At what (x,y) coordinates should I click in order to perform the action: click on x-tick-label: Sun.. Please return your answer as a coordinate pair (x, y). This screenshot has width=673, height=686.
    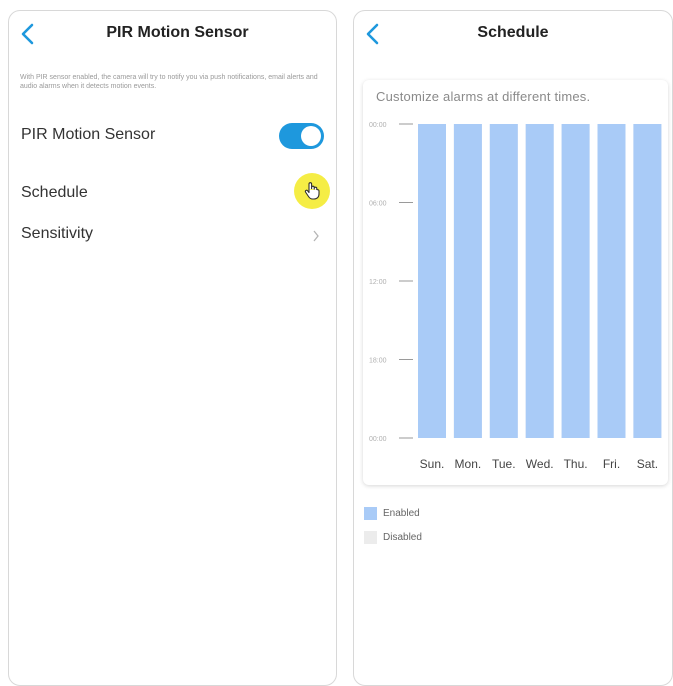
    Looking at the image, I should click on (432, 464).